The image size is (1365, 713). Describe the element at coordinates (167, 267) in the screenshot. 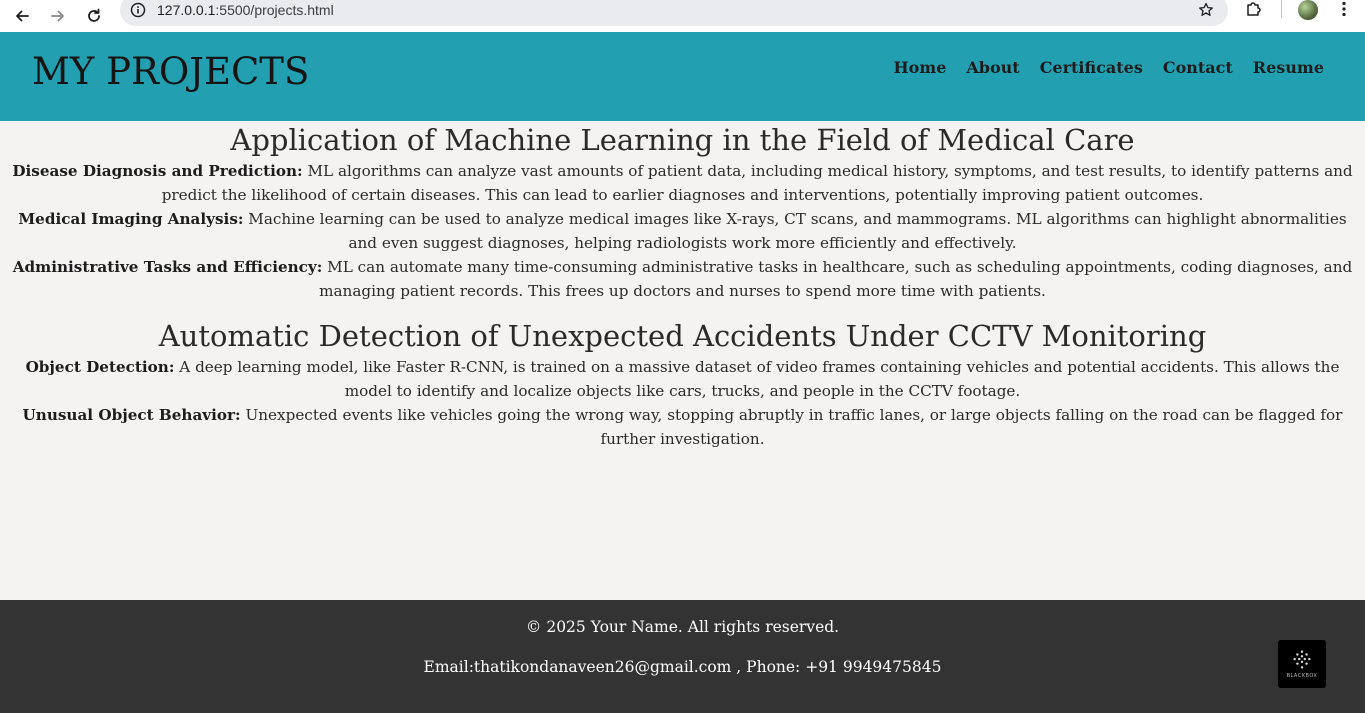

I see `point-term: Administrative Tasks and Efficiency:` at that location.